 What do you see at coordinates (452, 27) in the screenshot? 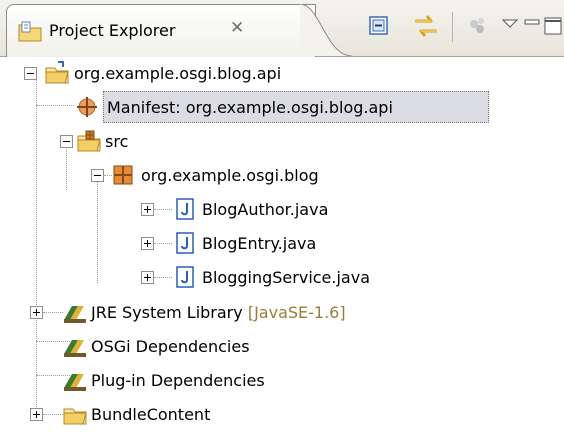
I see `toolbar-separator` at bounding box center [452, 27].